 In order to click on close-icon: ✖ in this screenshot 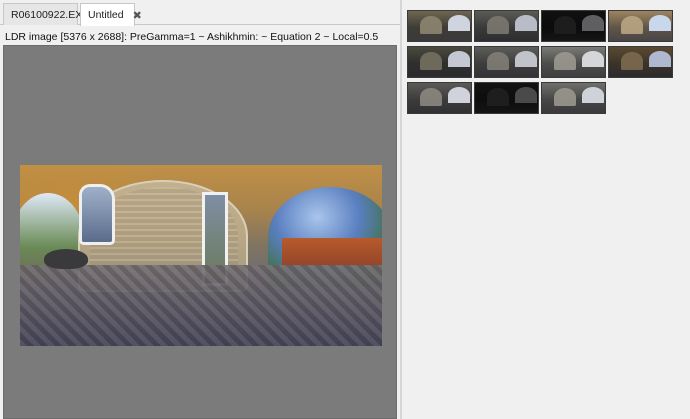, I will do `click(137, 15)`.